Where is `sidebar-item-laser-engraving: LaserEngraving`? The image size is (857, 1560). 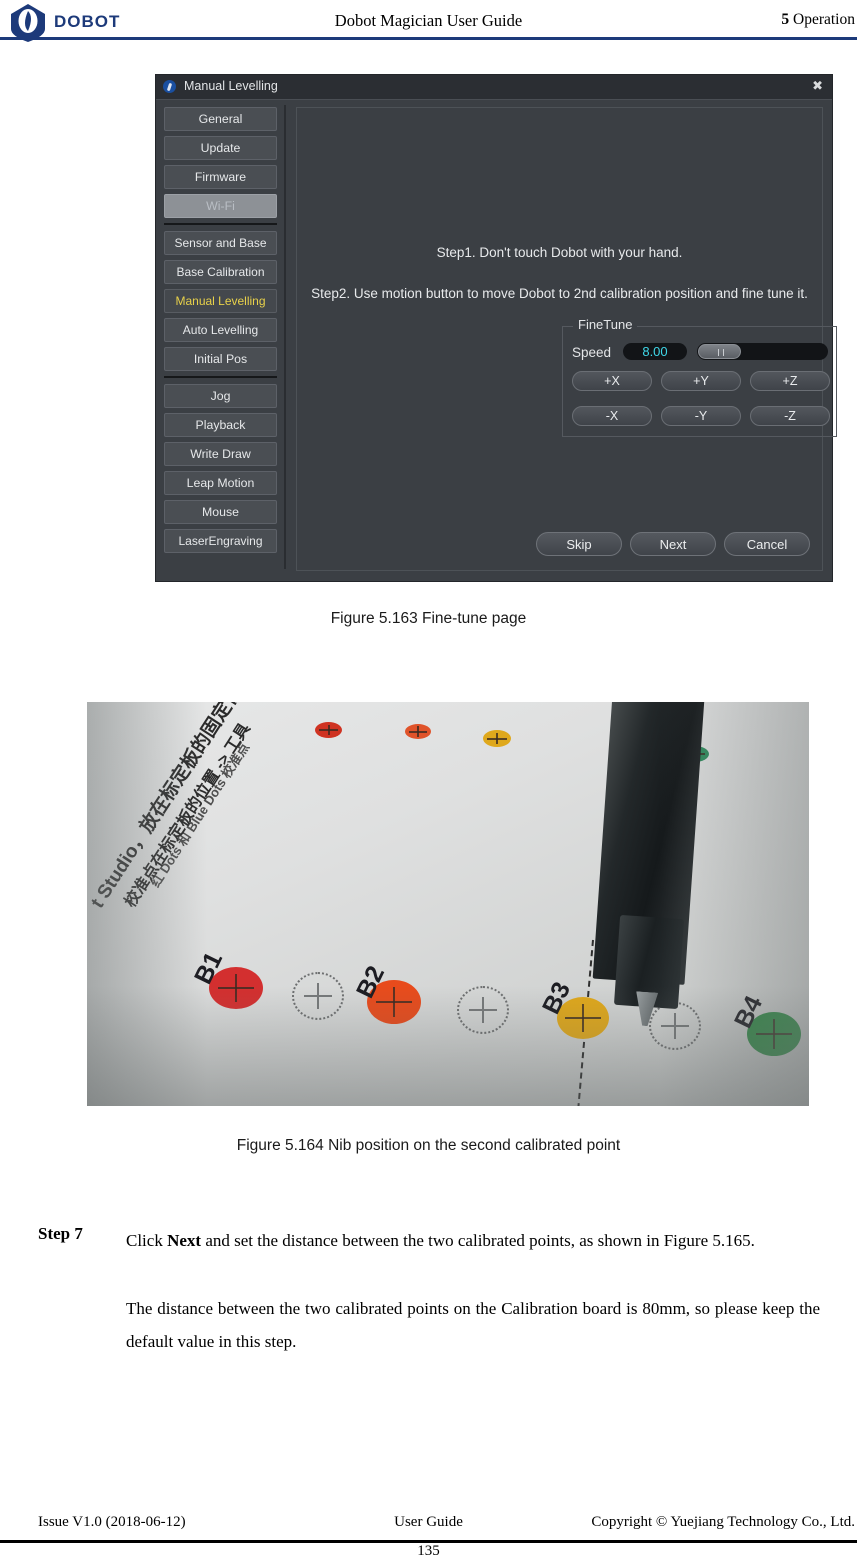
sidebar-item-laser-engraving: LaserEngraving is located at coordinates (220, 541).